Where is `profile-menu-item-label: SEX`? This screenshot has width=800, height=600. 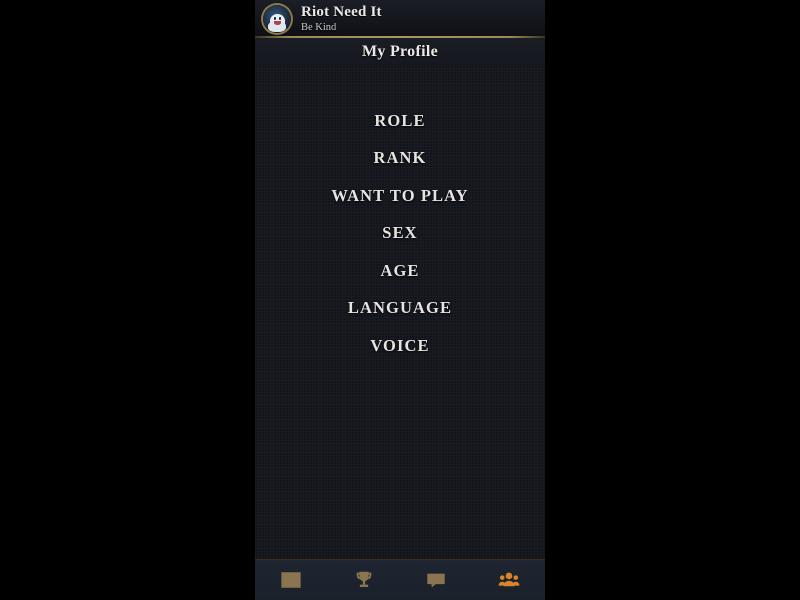
profile-menu-item-label: SEX is located at coordinates (400, 233).